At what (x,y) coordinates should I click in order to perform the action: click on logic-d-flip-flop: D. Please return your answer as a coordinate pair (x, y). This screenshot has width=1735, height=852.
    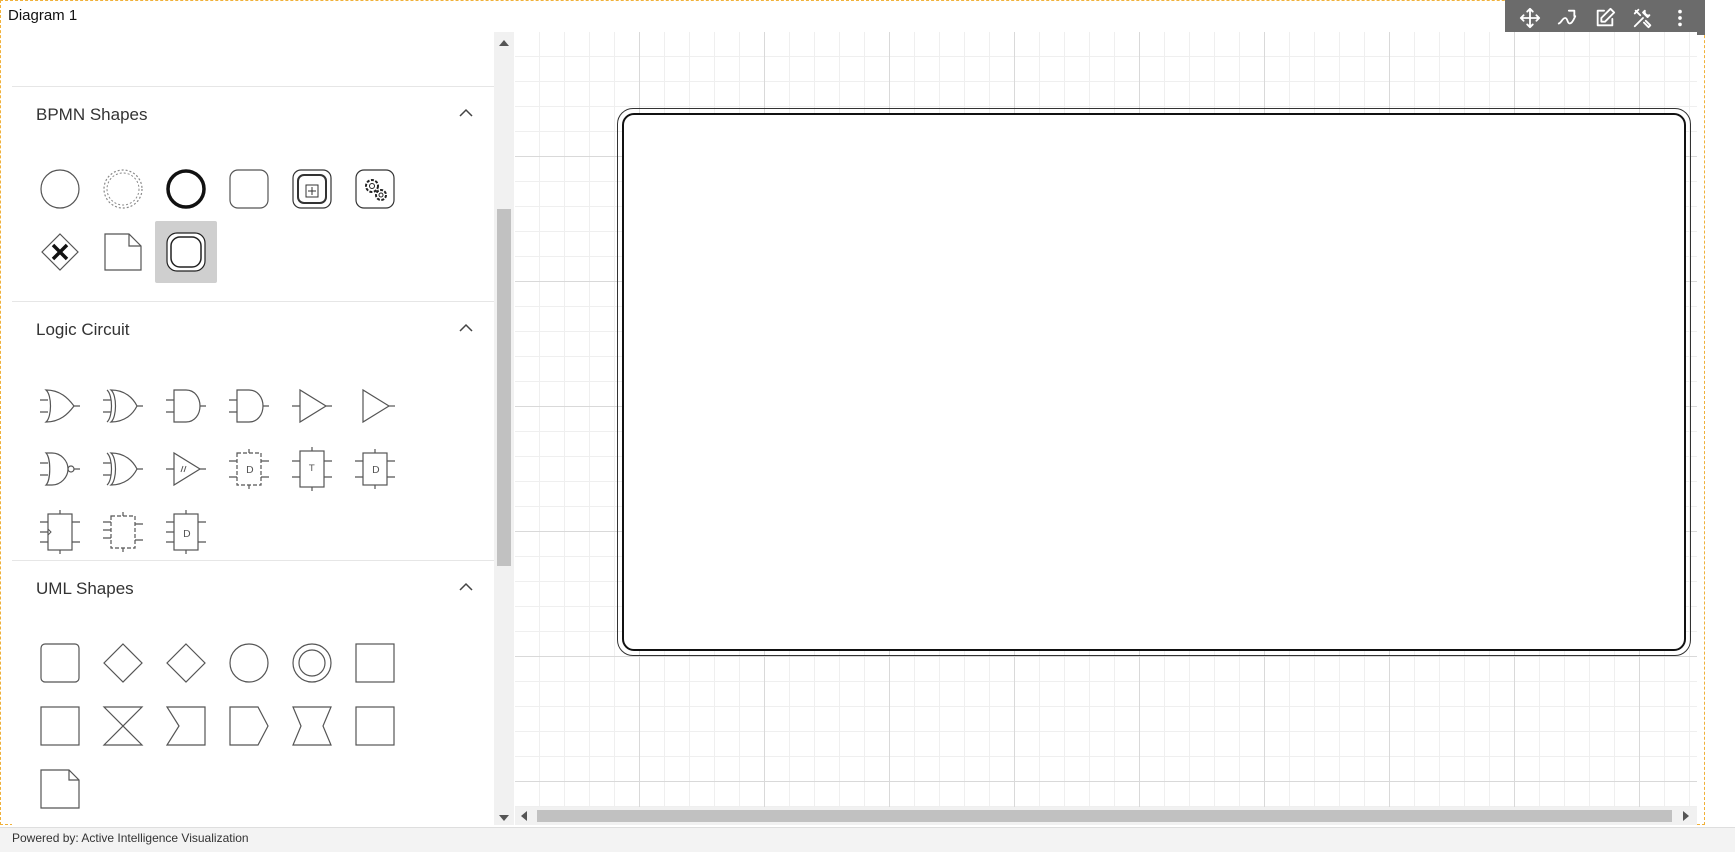
    Looking at the image, I should click on (249, 469).